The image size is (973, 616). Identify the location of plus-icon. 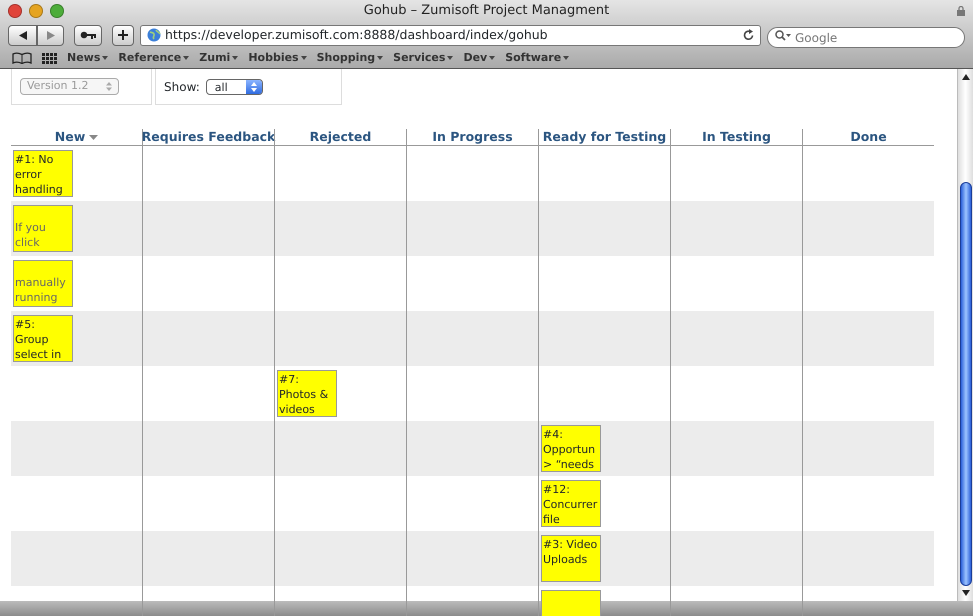
(123, 35).